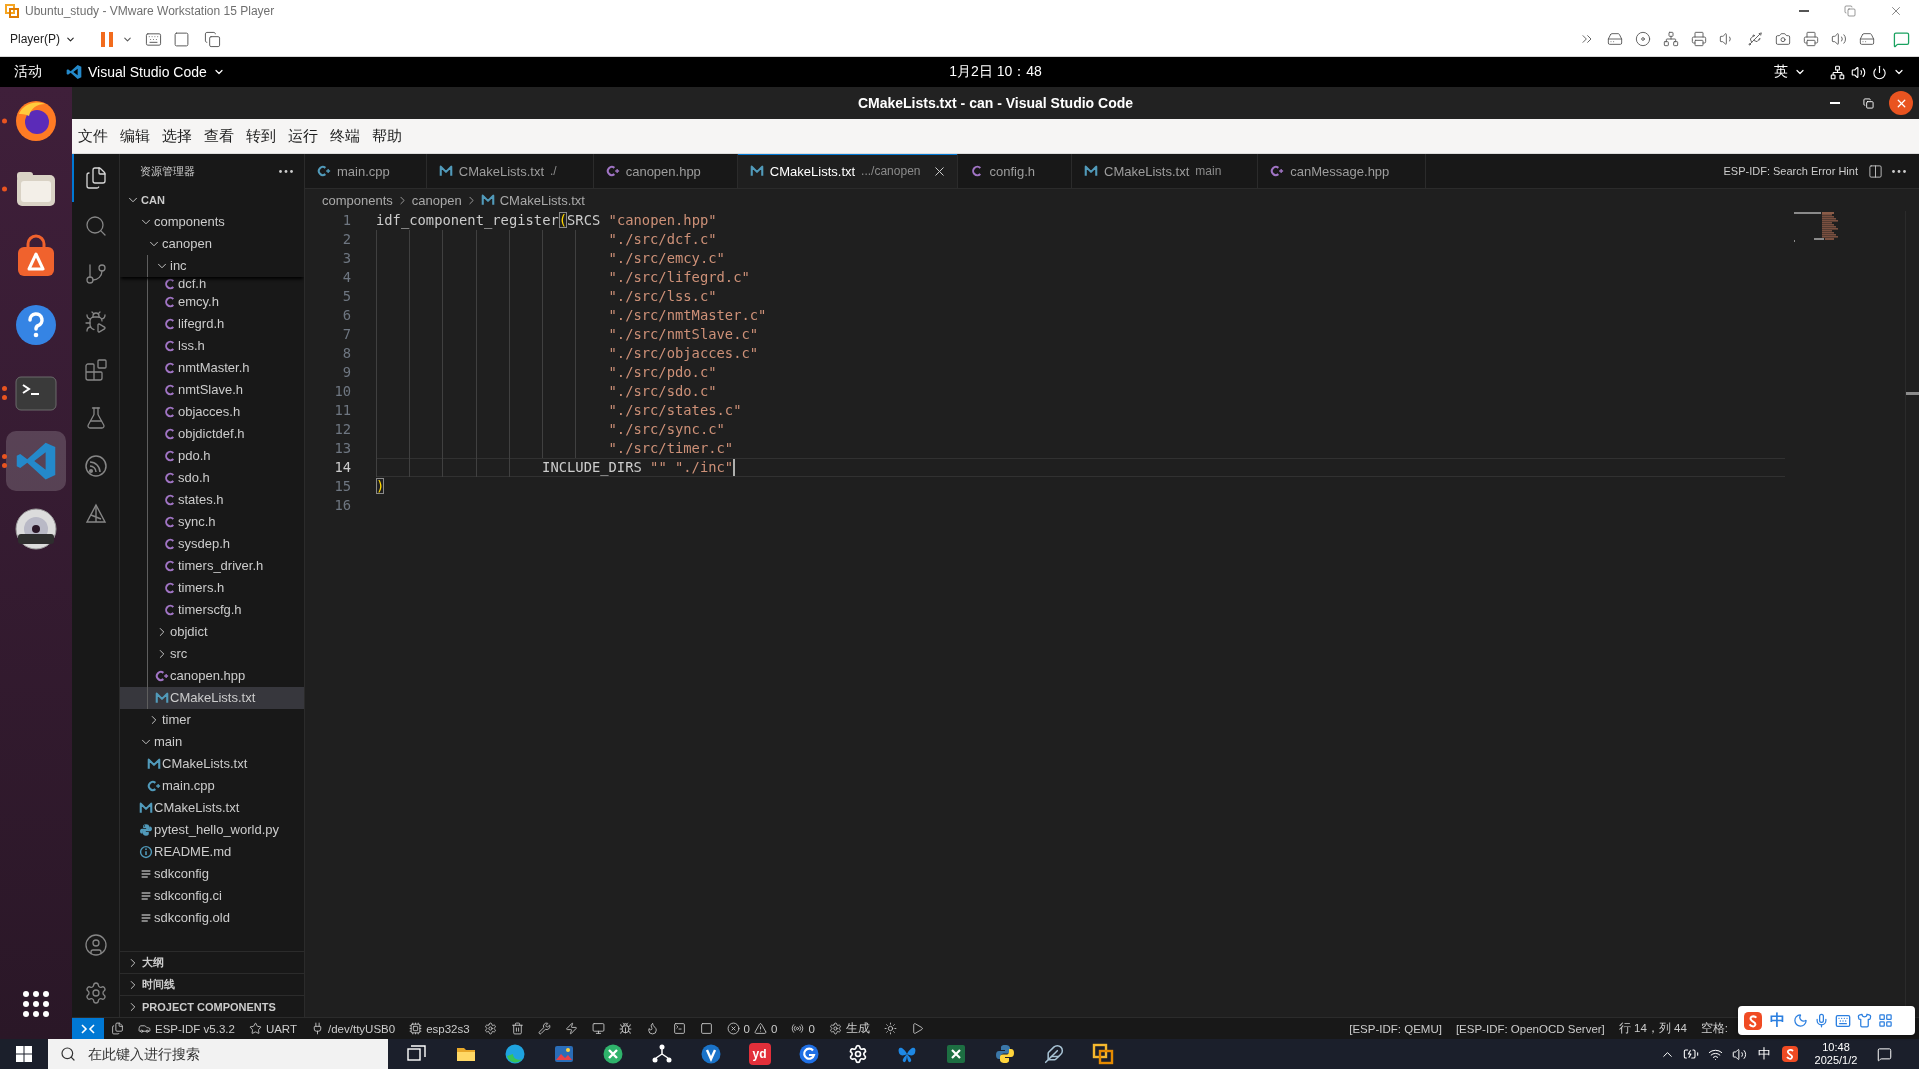 This screenshot has height=1069, width=1919. What do you see at coordinates (1858, 72) in the screenshot?
I see `volume-icon` at bounding box center [1858, 72].